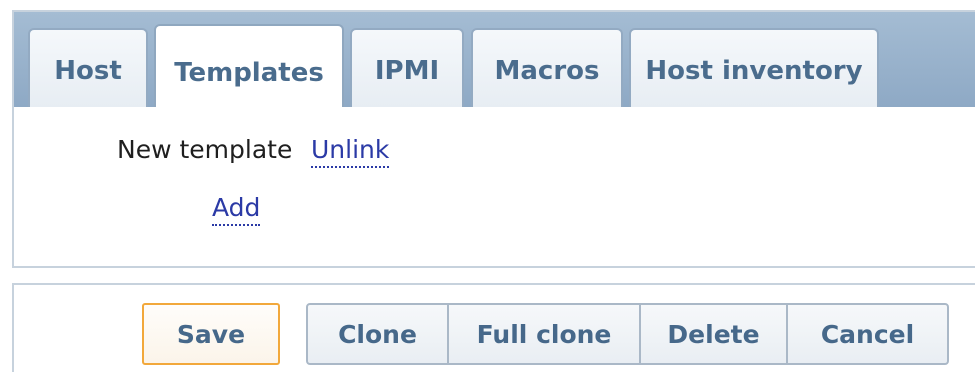 This screenshot has width=975, height=372. I want to click on full-clone-button: Full clone, so click(543, 334).